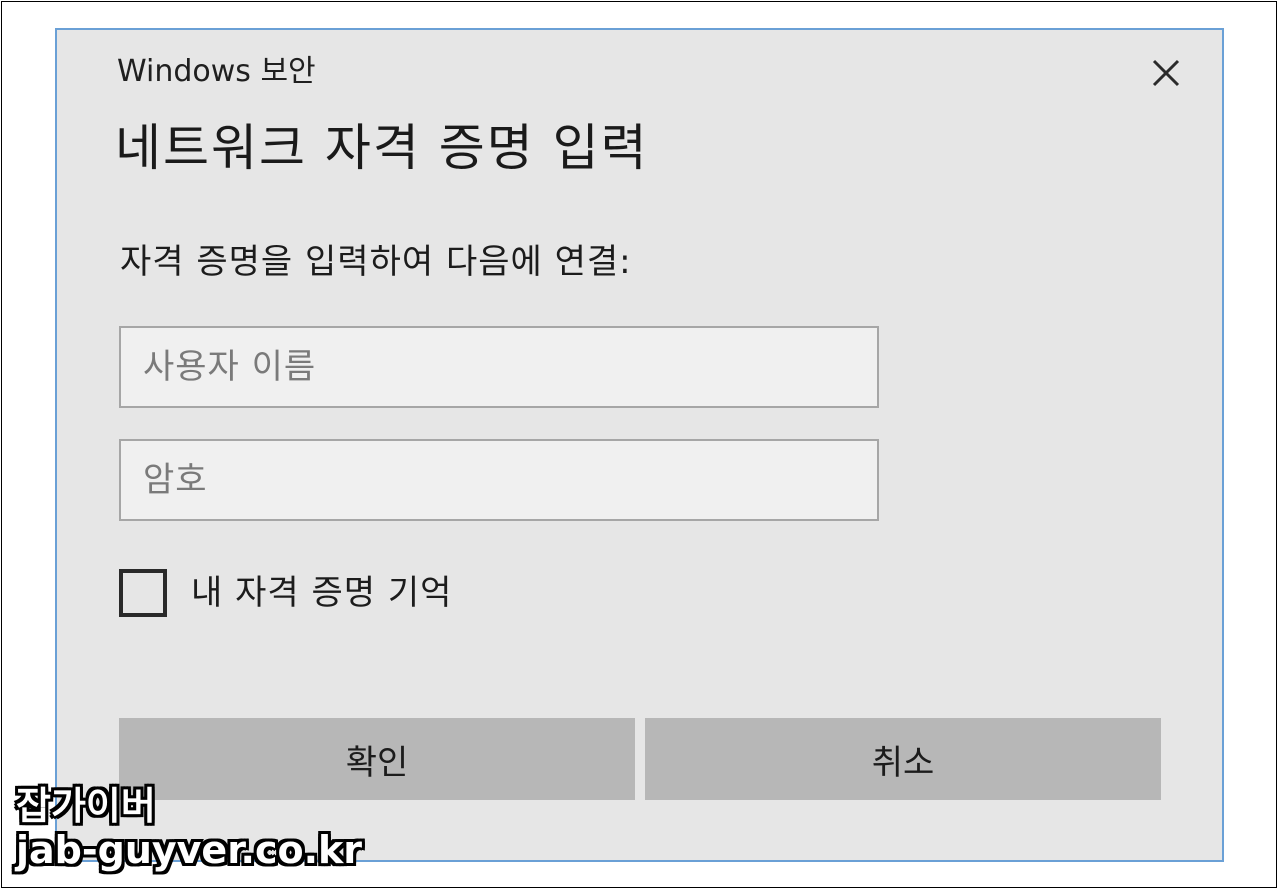 This screenshot has width=1280, height=891. I want to click on remember-credentials-label: 내 자격 증명 기억, so click(322, 593).